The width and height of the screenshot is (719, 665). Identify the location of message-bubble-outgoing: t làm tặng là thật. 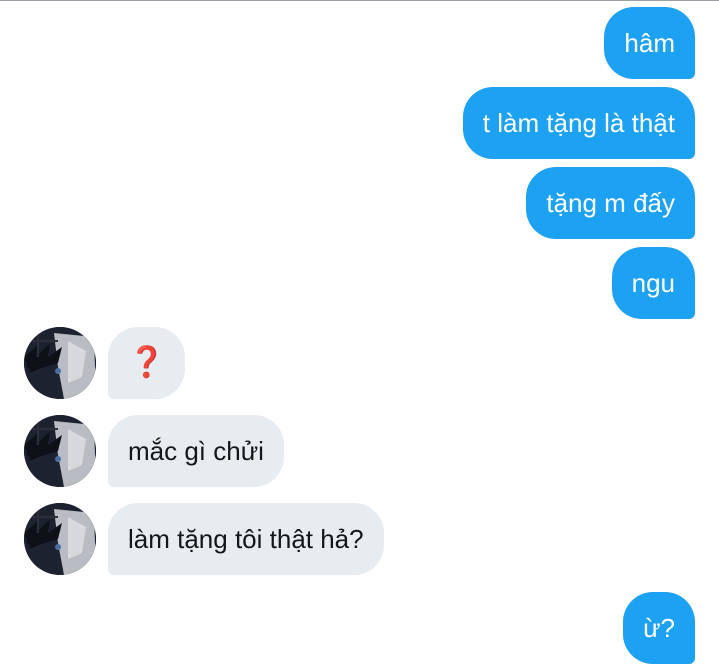
(578, 123).